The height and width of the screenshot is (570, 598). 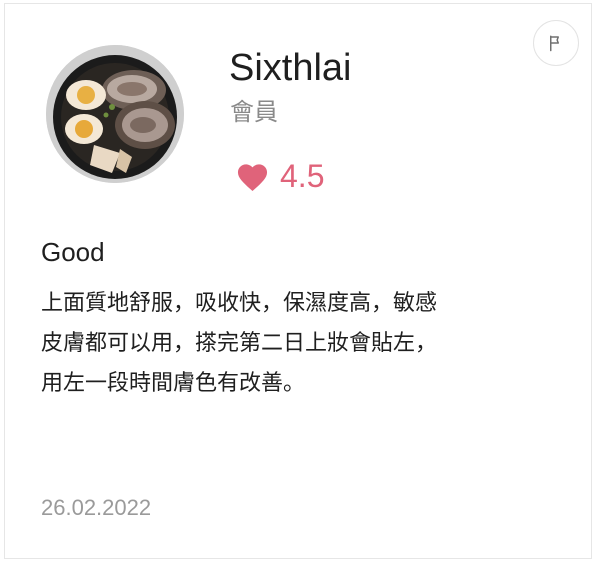 I want to click on rating: 4.5, so click(x=279, y=176).